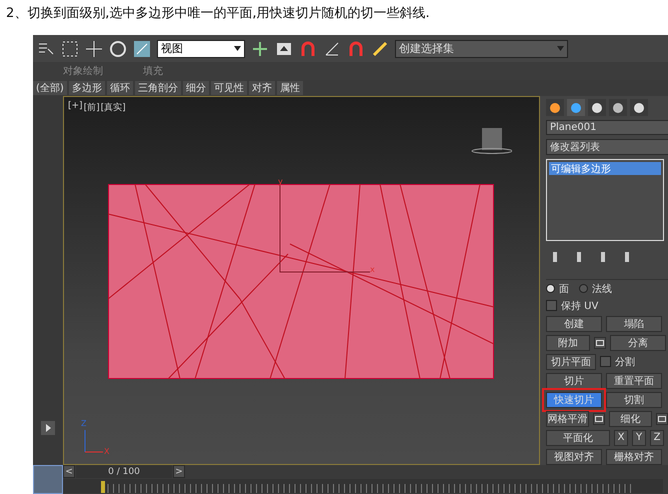 The height and width of the screenshot is (494, 668). What do you see at coordinates (579, 306) in the screenshot?
I see `checkbox-label: 保持 UV` at bounding box center [579, 306].